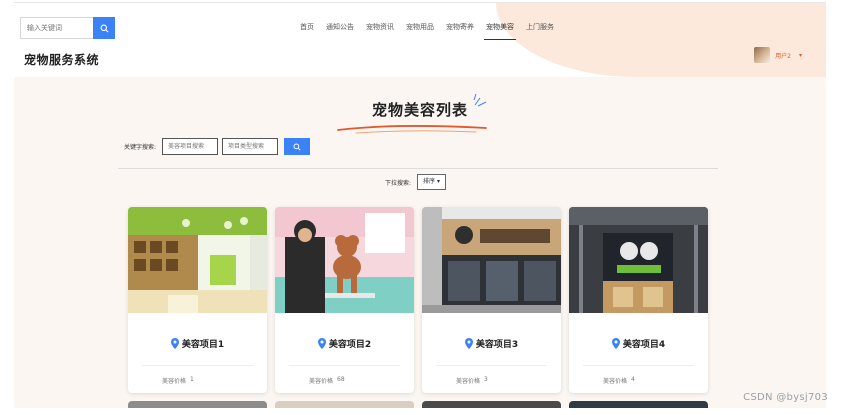  What do you see at coordinates (460, 31) in the screenshot?
I see `nav-pet-boarding: 宠物寄养` at bounding box center [460, 31].